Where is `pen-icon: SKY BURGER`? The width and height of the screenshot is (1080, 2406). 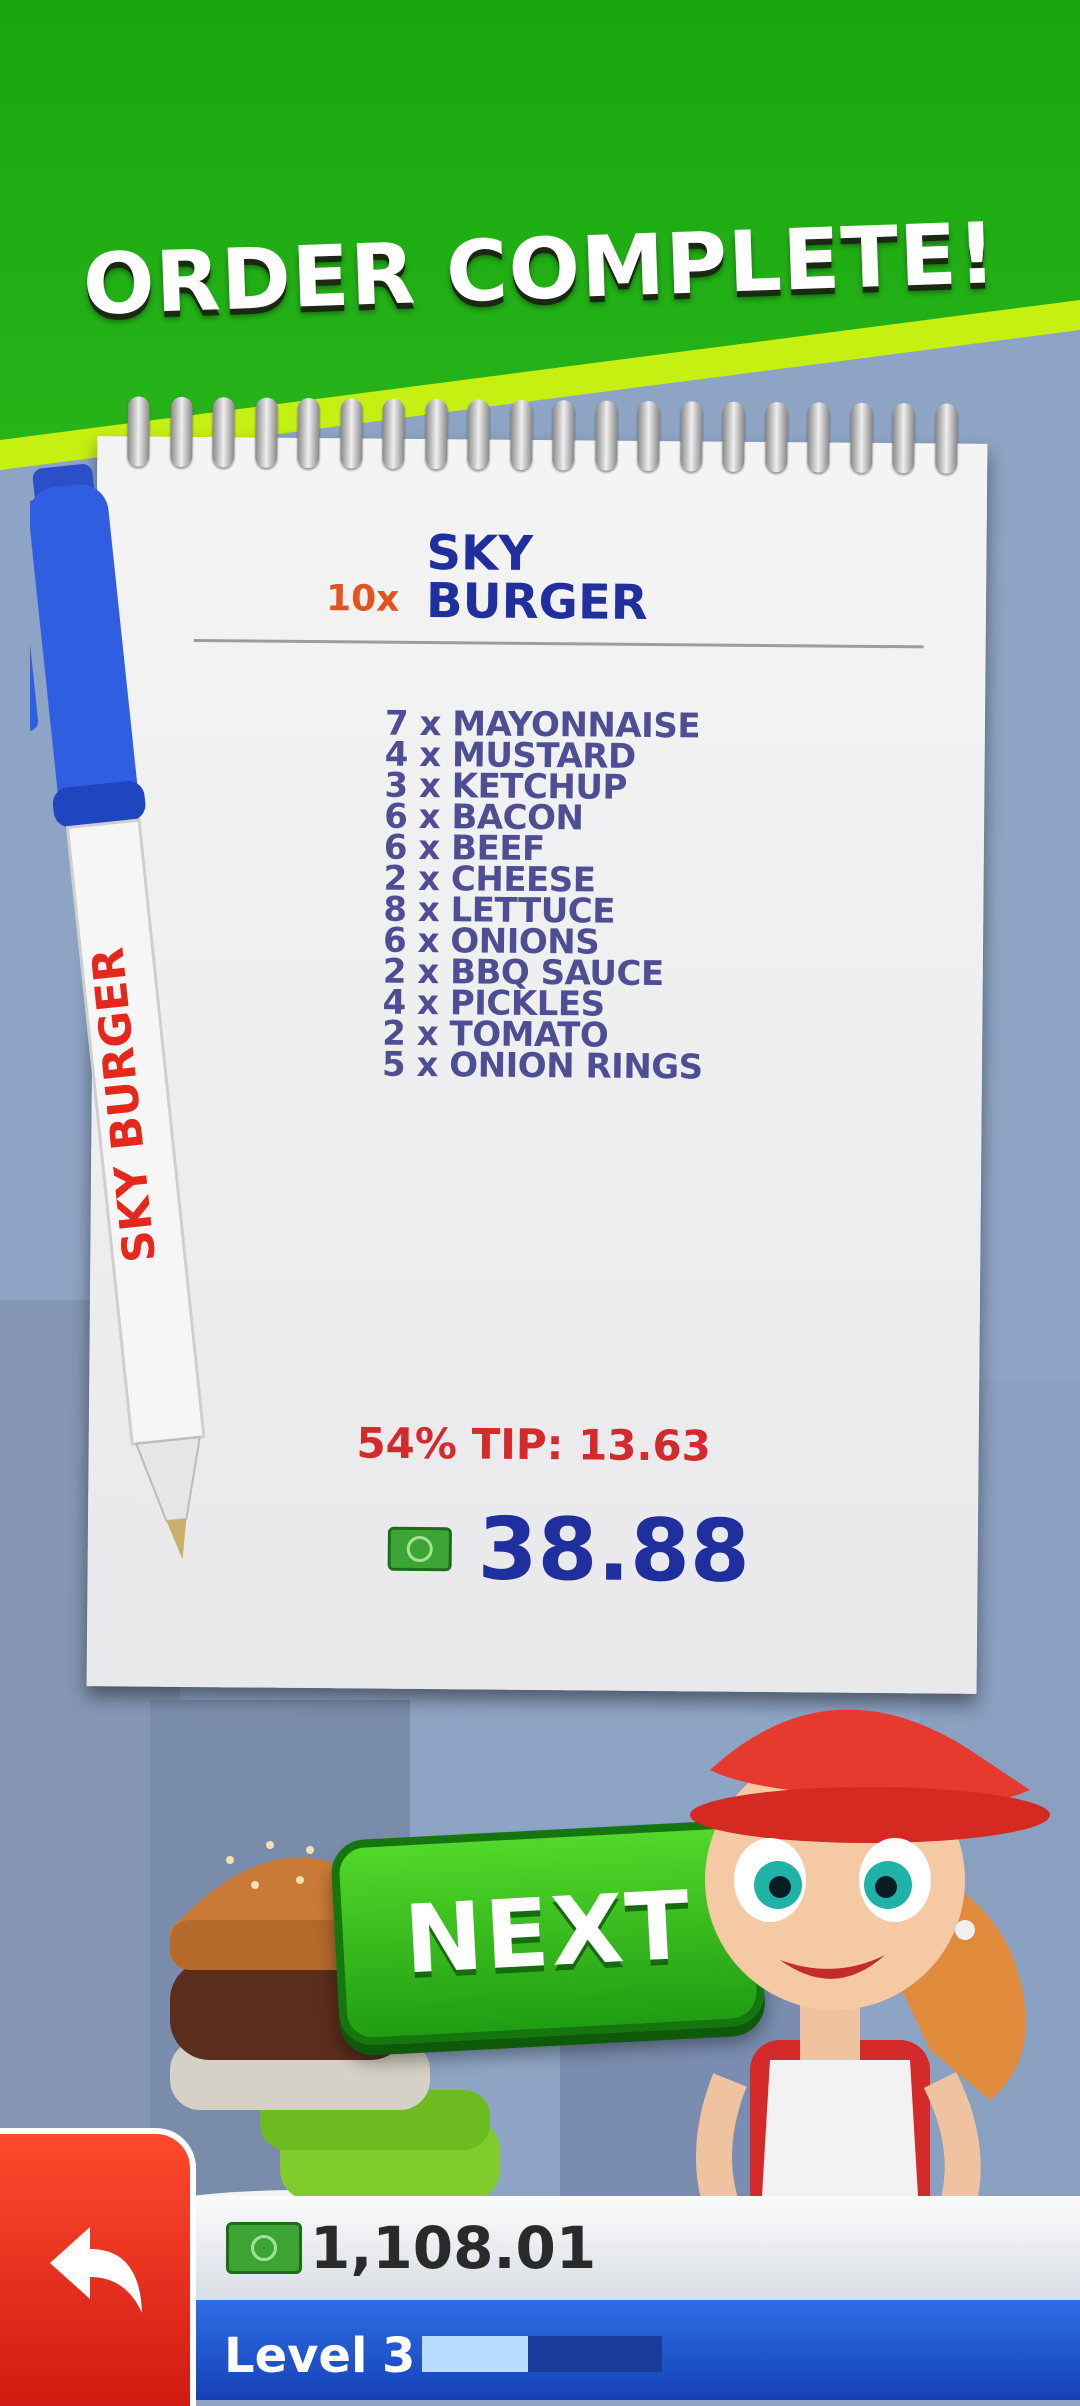 pen-icon: SKY BURGER is located at coordinates (118, 1012).